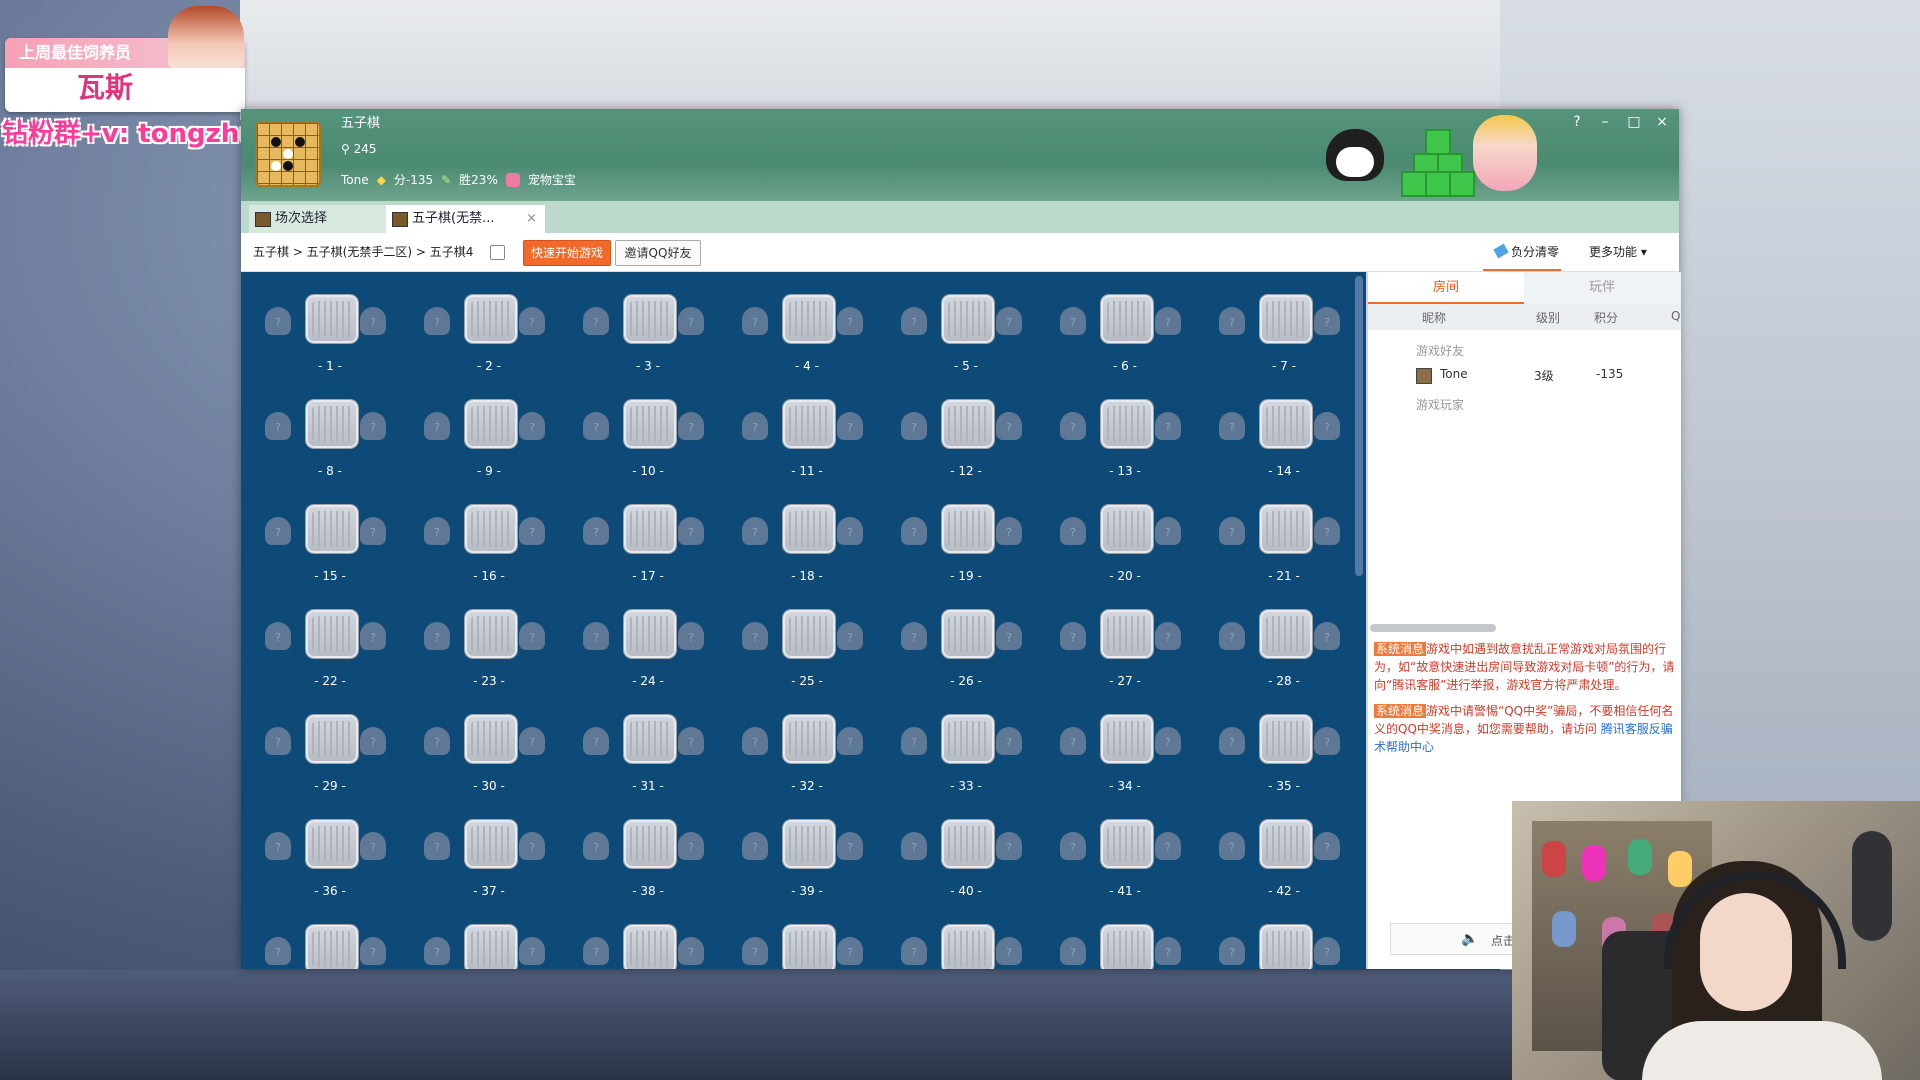  I want to click on game-table: ?? - 26 -, so click(966, 646).